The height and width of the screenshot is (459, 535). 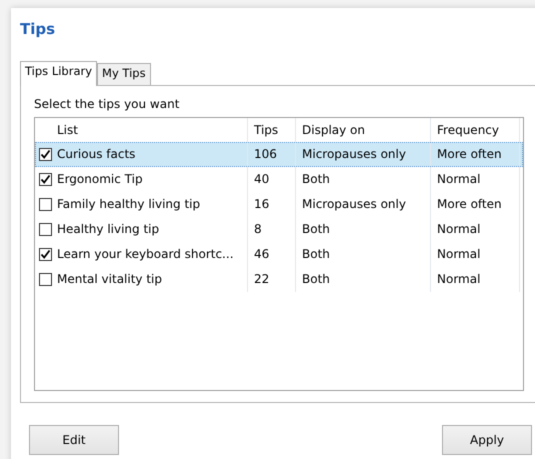 I want to click on list-row: Curious facts 106 Micropauses only More often, so click(x=279, y=154).